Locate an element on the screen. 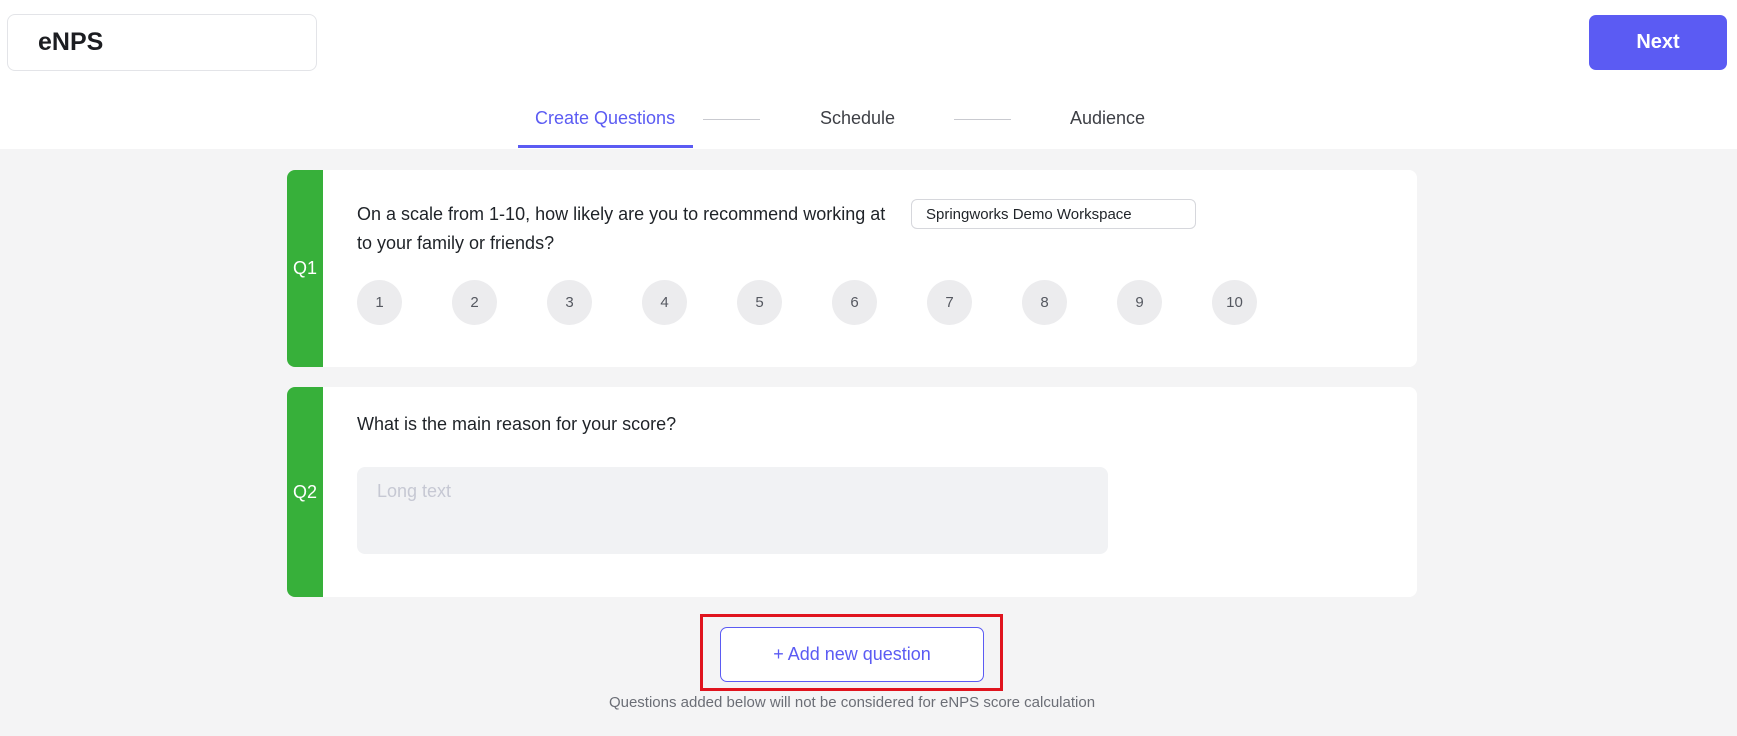 The height and width of the screenshot is (736, 1737). question-tag-q1: Q1 is located at coordinates (305, 268).